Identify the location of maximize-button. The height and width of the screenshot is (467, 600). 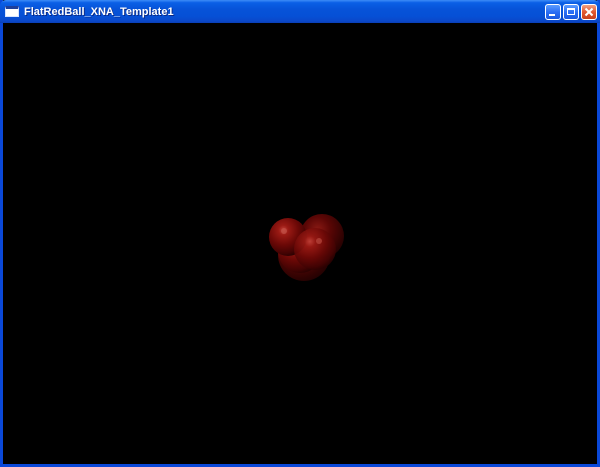
(571, 11).